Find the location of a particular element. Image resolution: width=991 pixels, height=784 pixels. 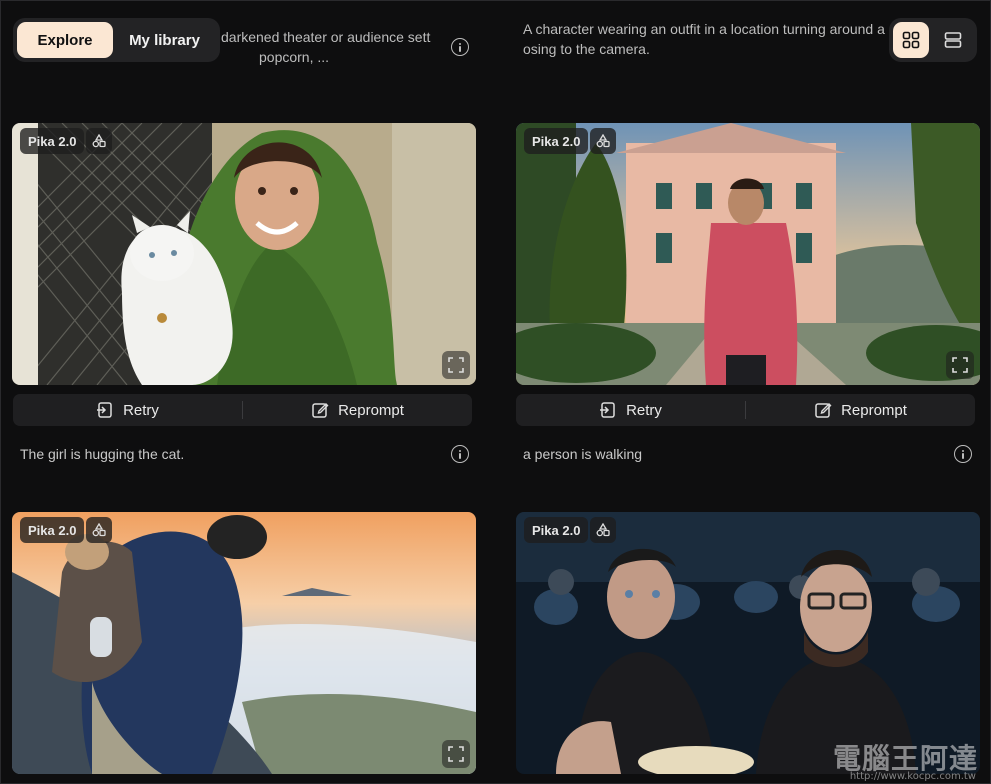

tab-explore: Explore is located at coordinates (65, 40).